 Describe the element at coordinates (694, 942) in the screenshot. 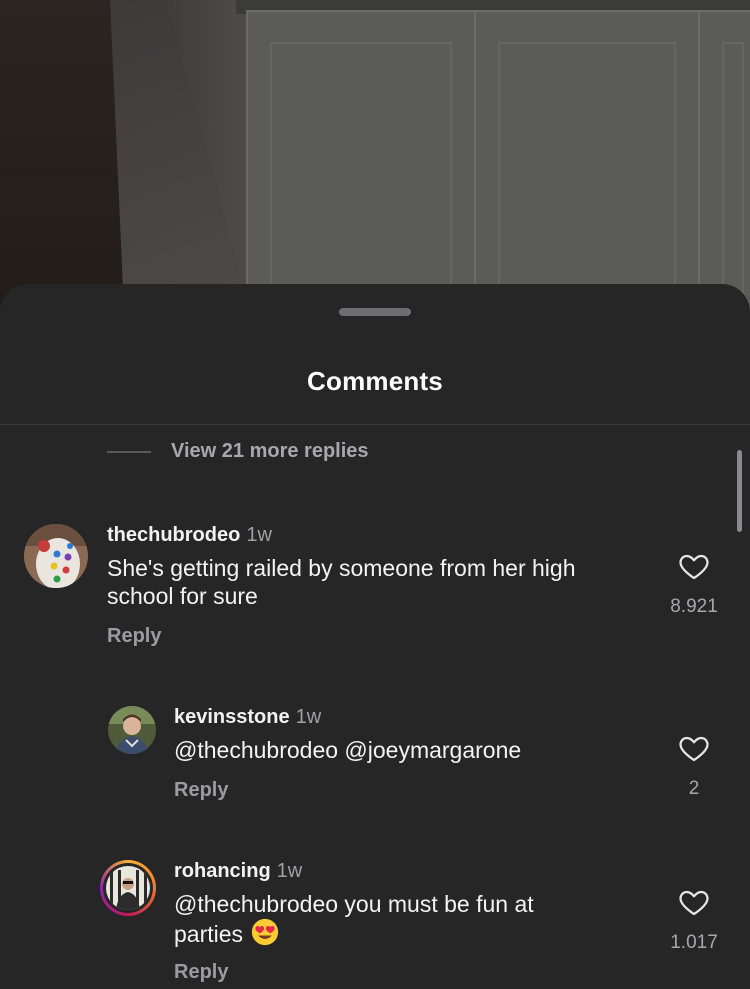

I see `like-count: 1.017` at that location.